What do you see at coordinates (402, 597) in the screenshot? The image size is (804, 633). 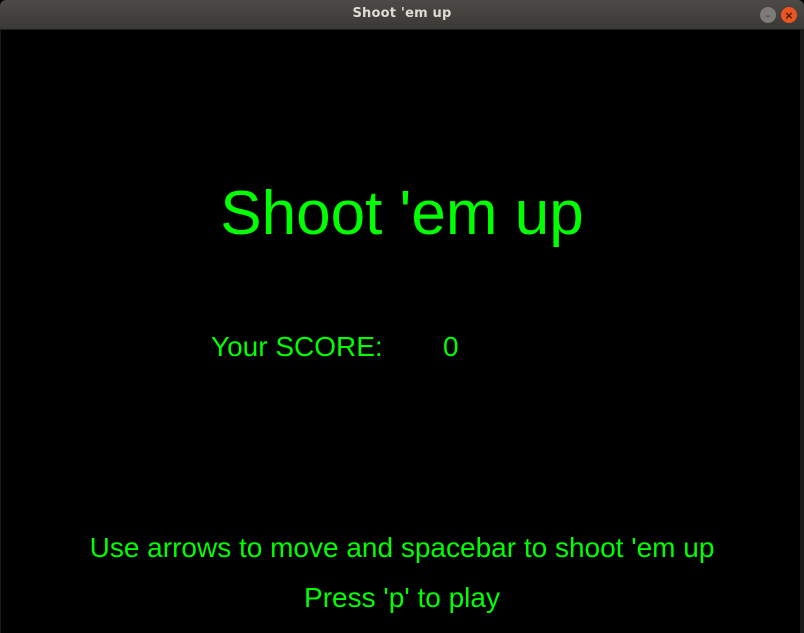 I see `play-prompt: Press 'p' to play` at bounding box center [402, 597].